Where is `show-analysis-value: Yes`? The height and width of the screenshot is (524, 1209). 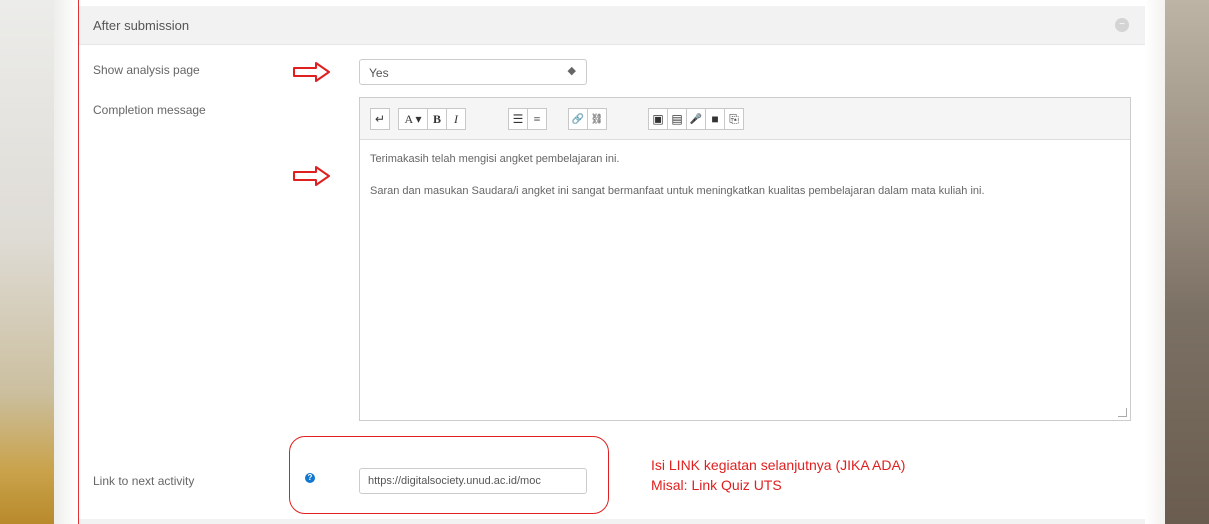
show-analysis-value: Yes is located at coordinates (379, 73).